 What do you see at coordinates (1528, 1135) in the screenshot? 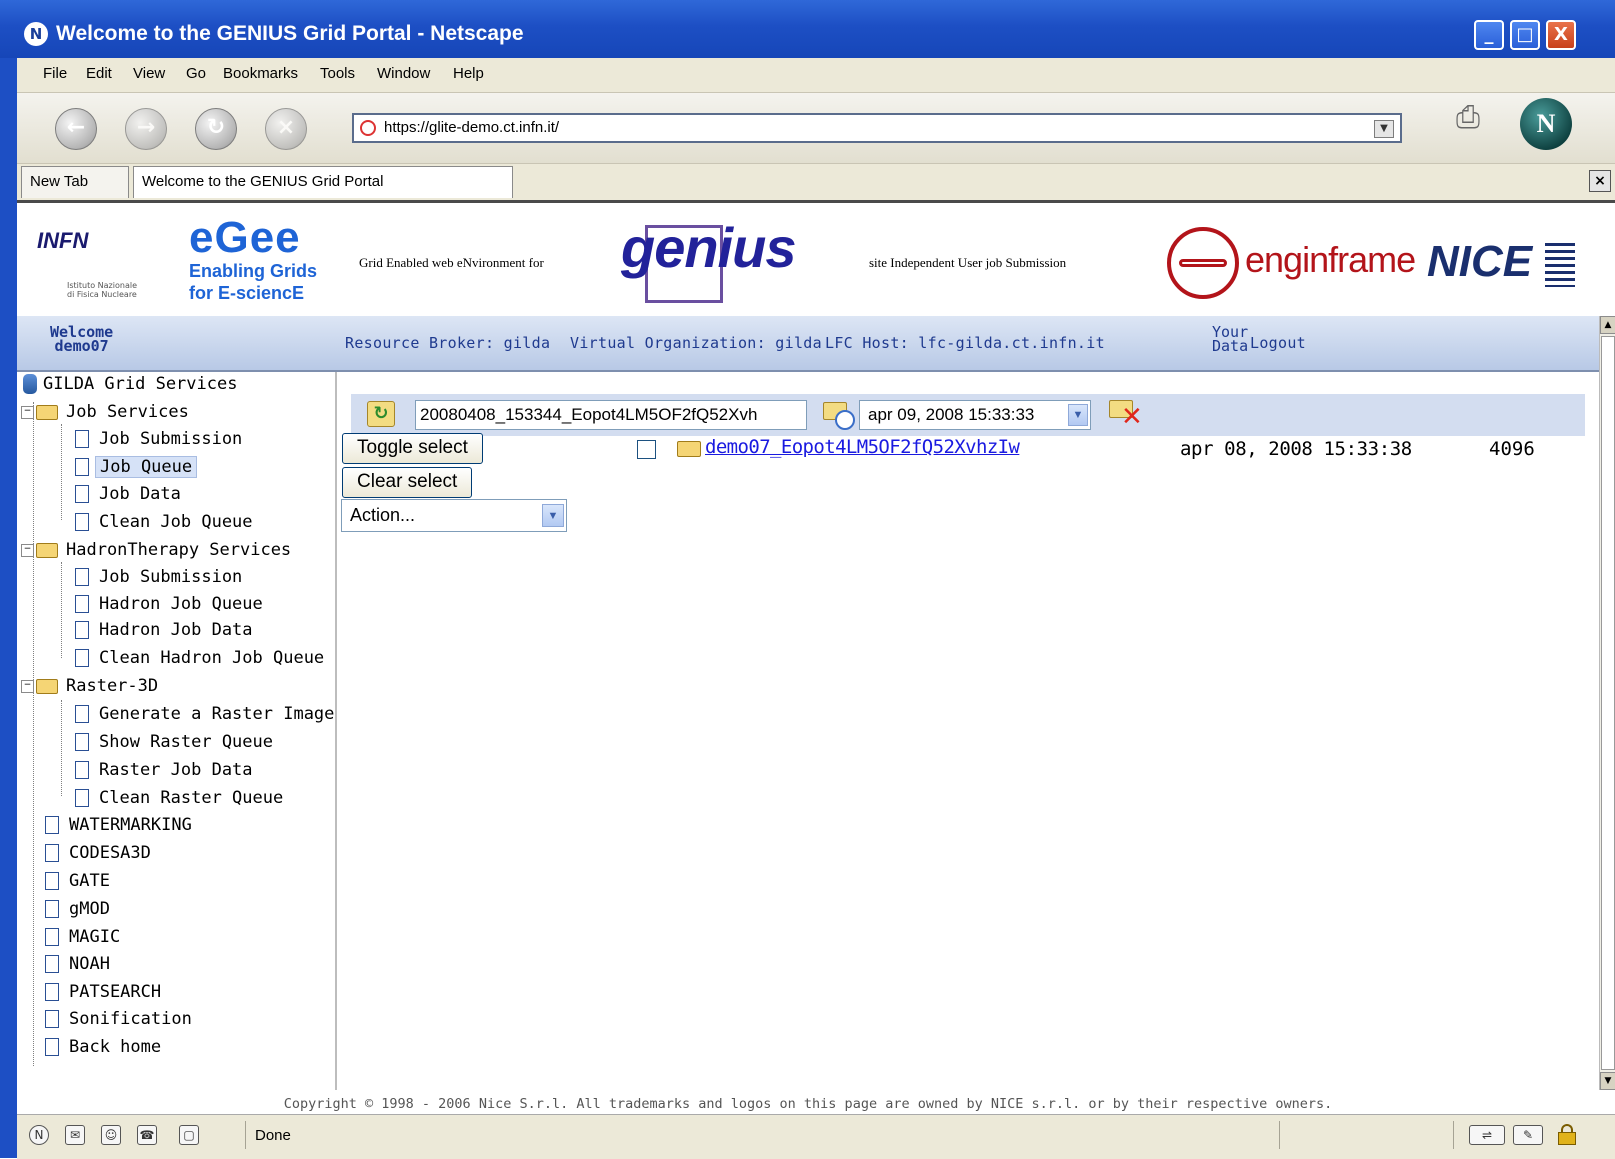
I see `security-info-icon: ✎` at bounding box center [1528, 1135].